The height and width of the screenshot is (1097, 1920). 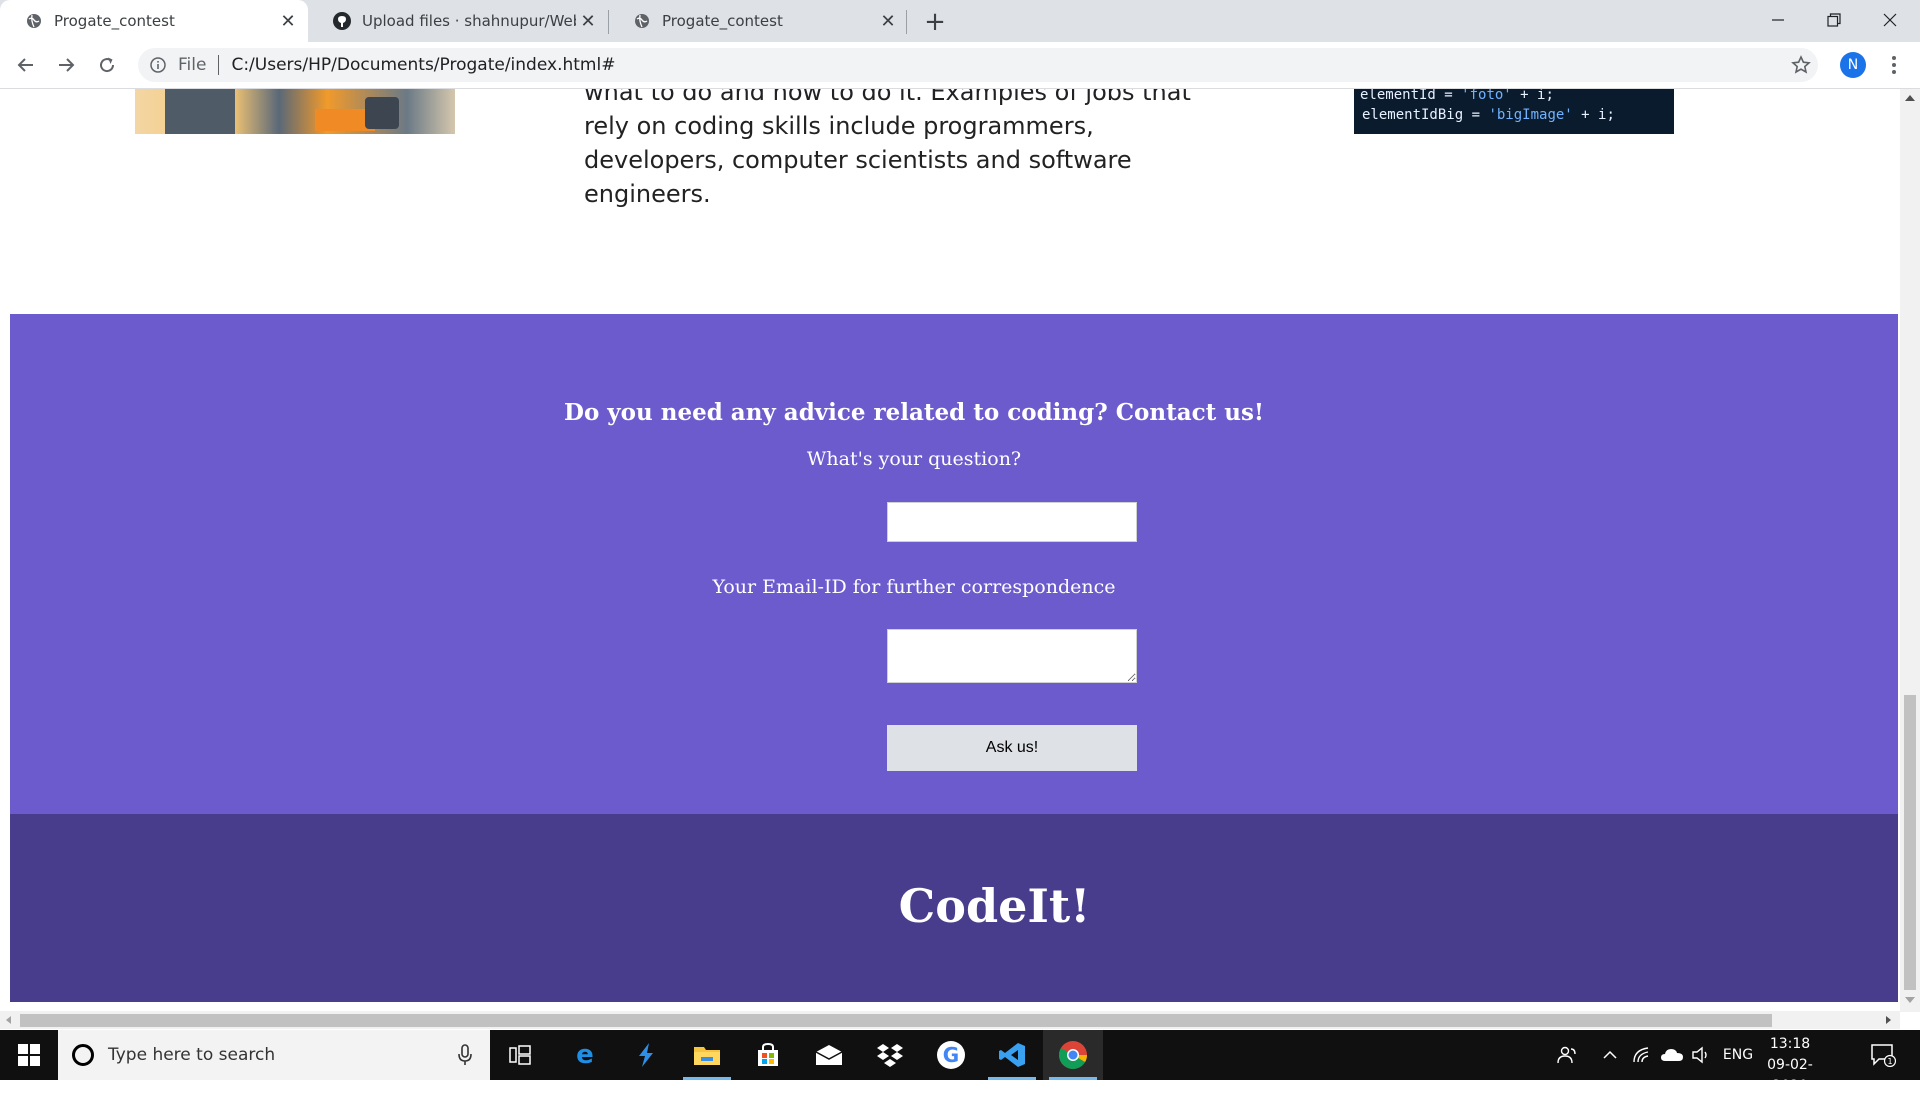 I want to click on notification-center-icon: 1, so click(x=1883, y=1055).